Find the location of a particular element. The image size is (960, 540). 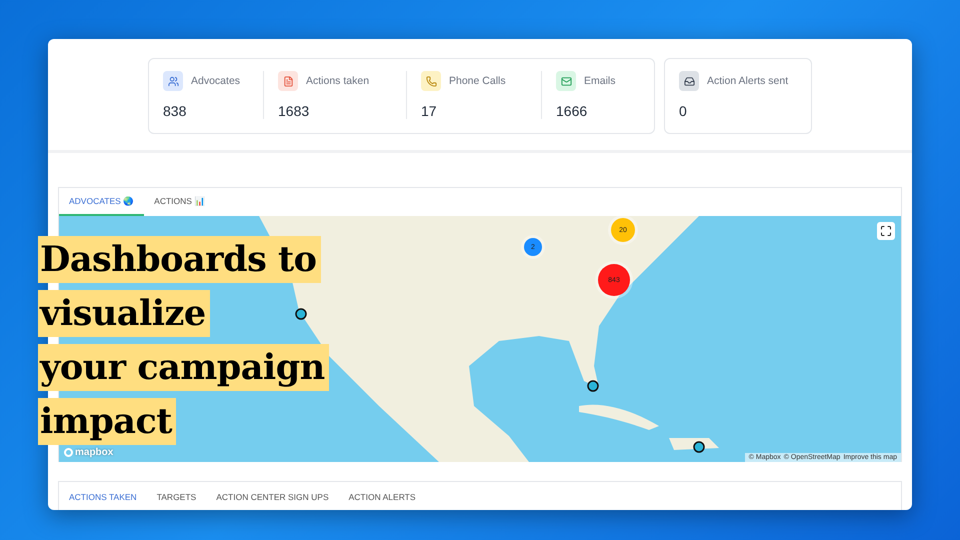

map-logo: mapbox is located at coordinates (89, 452).